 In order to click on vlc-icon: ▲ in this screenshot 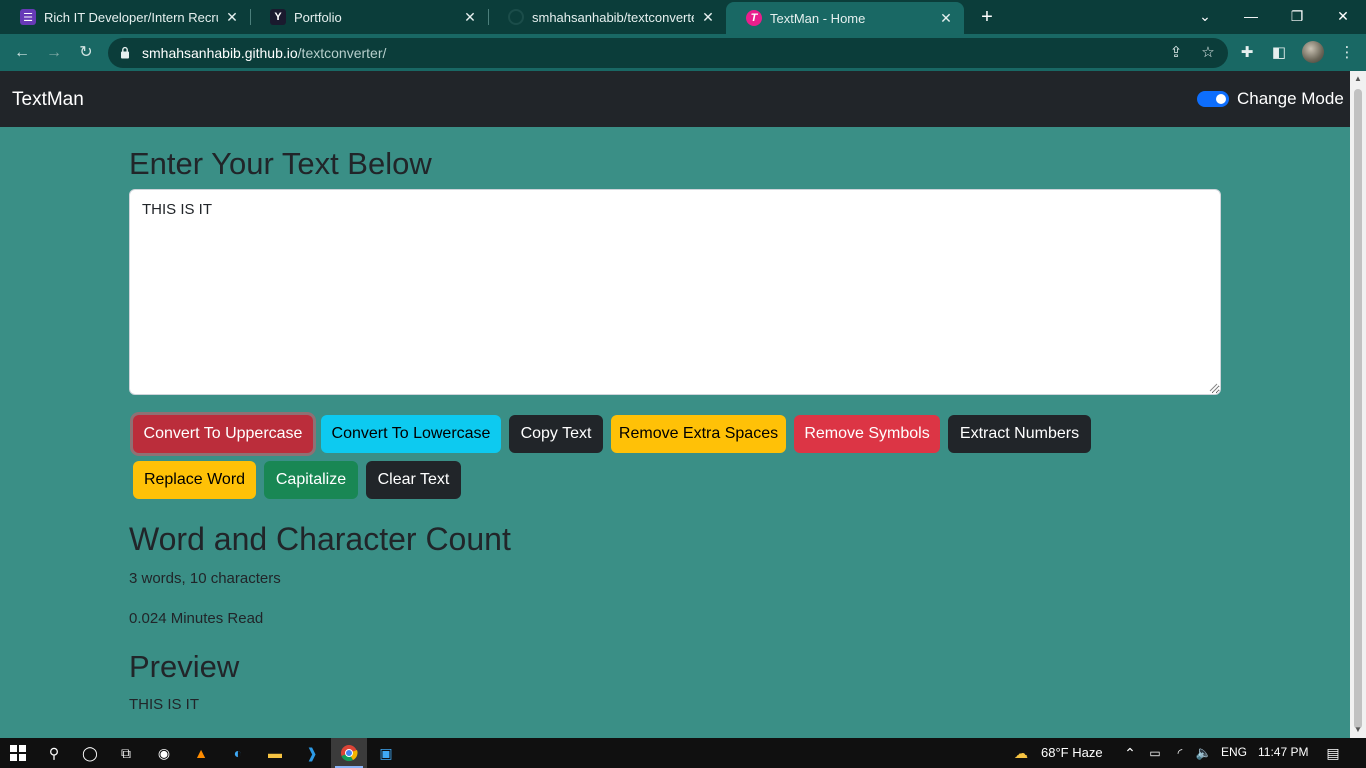, I will do `click(201, 753)`.